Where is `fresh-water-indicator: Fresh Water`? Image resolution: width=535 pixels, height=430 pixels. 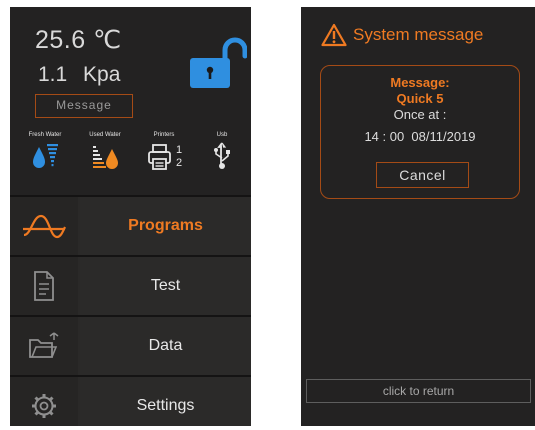 fresh-water-indicator: Fresh Water is located at coordinates (45, 151).